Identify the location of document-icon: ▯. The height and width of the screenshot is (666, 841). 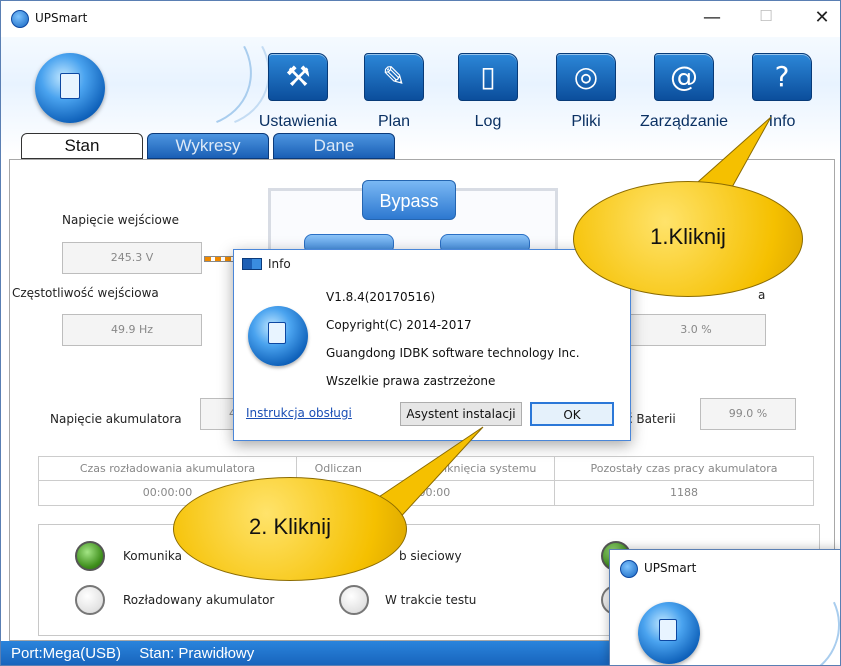
(488, 77).